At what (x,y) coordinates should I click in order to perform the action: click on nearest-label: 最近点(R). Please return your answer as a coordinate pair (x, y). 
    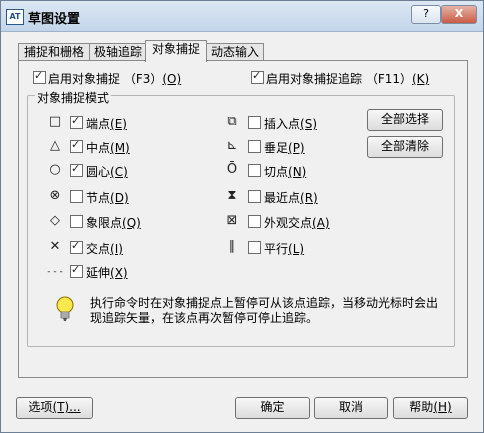
    Looking at the image, I should click on (291, 197).